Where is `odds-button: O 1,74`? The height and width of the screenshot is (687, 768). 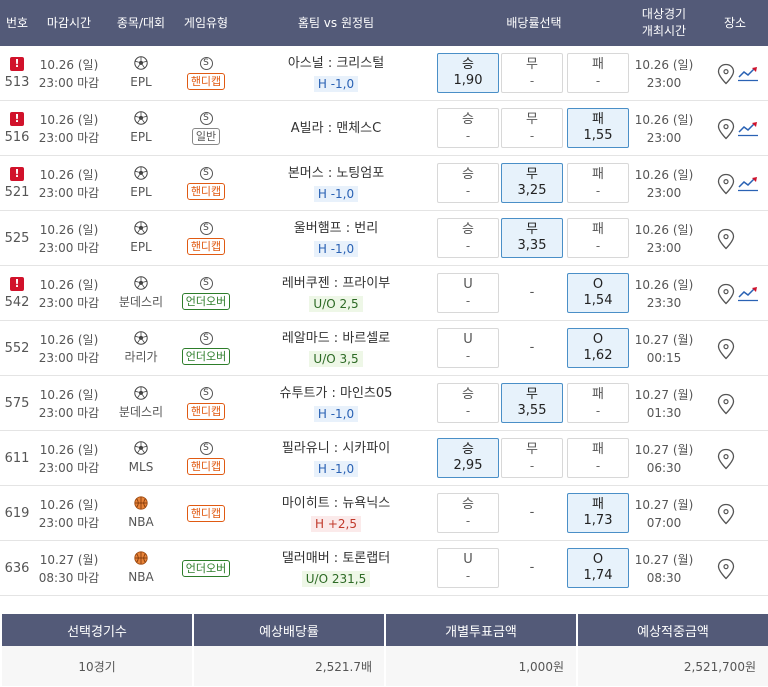 odds-button: O 1,74 is located at coordinates (598, 568).